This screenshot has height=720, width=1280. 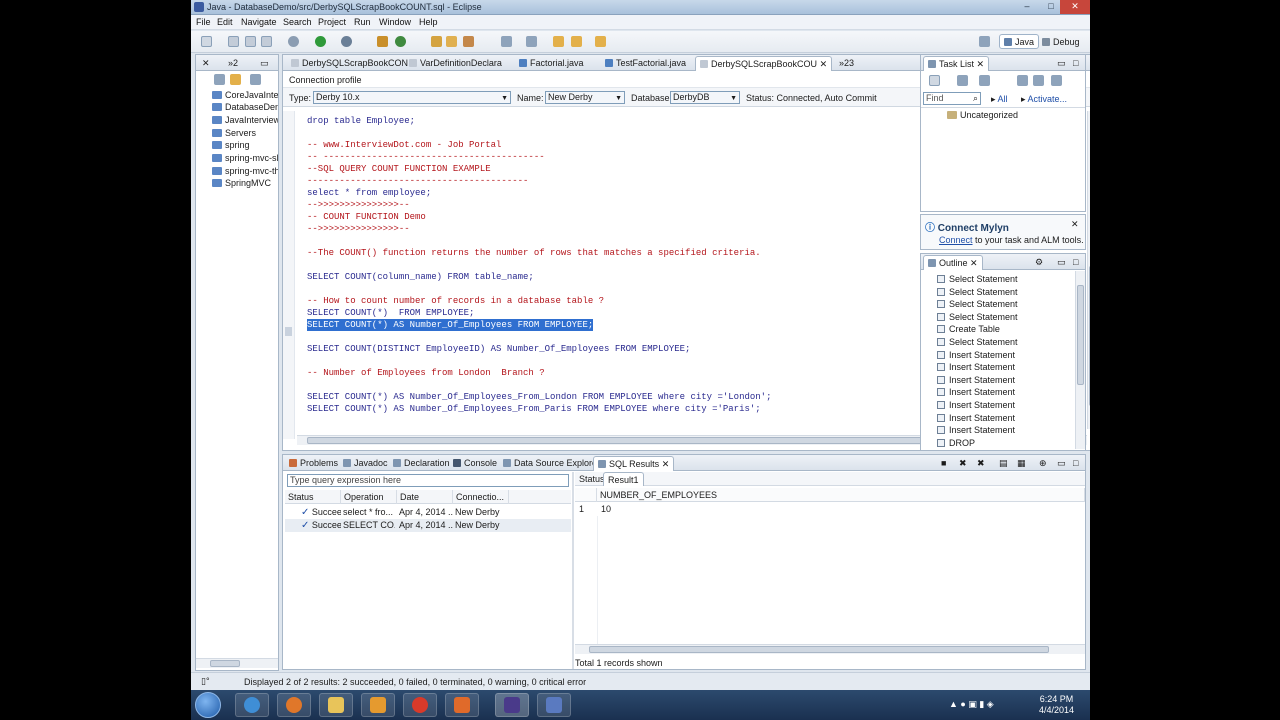 What do you see at coordinates (369, 497) in the screenshot?
I see `history-col-operation: Operation` at bounding box center [369, 497].